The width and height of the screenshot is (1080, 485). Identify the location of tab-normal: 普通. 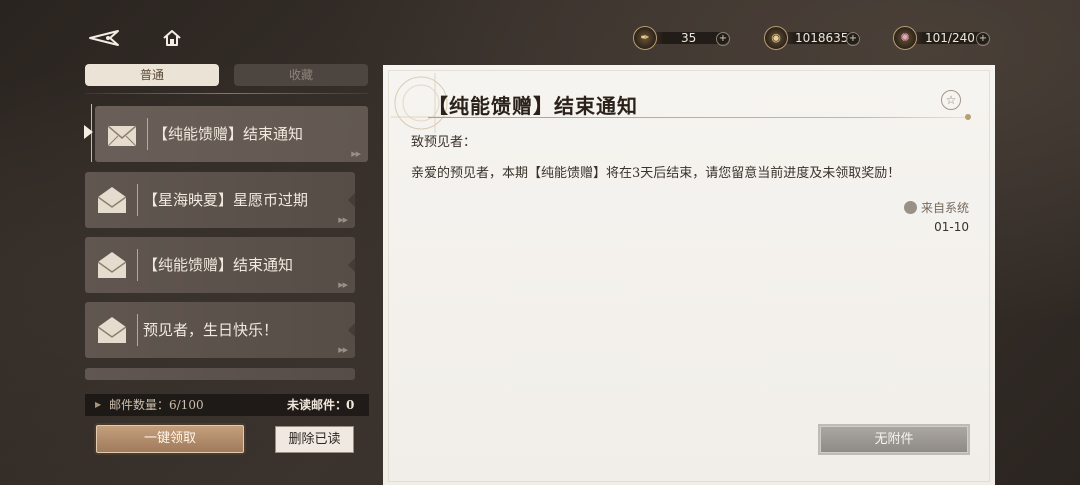
(152, 75).